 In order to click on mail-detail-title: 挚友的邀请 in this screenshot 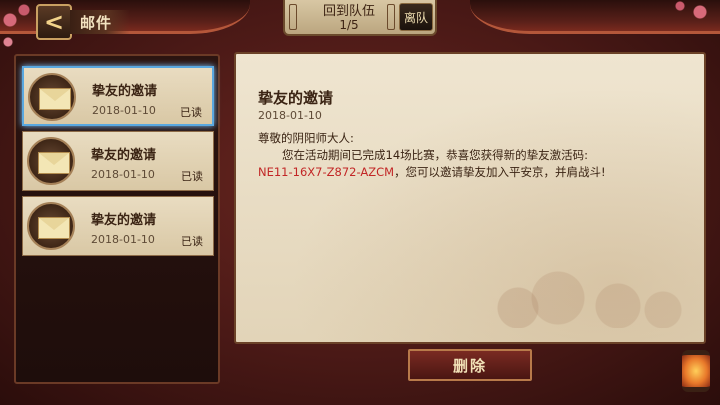, I will do `click(296, 98)`.